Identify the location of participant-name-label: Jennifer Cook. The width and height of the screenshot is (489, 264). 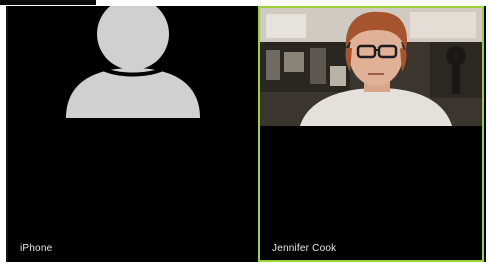
(304, 248).